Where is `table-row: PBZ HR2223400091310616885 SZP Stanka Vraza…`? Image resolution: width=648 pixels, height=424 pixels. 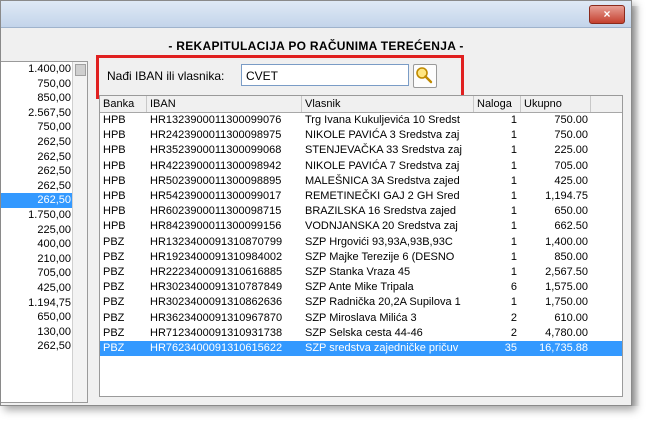
table-row: PBZ HR2223400091310616885 SZP Stanka Vraza… is located at coordinates (361, 272).